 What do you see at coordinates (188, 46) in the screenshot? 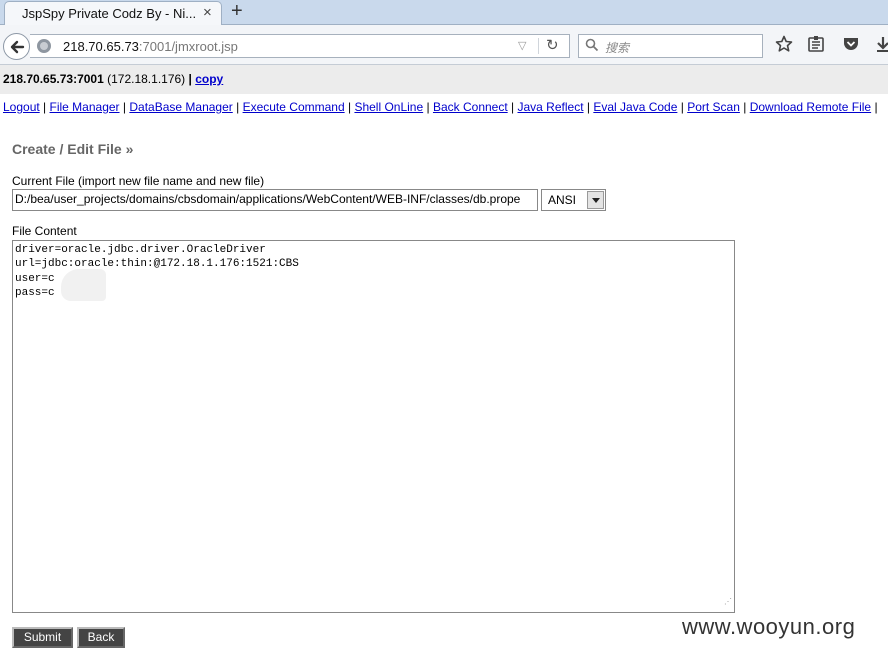
I see `url-path: :7001/jmxroot.jsp` at bounding box center [188, 46].